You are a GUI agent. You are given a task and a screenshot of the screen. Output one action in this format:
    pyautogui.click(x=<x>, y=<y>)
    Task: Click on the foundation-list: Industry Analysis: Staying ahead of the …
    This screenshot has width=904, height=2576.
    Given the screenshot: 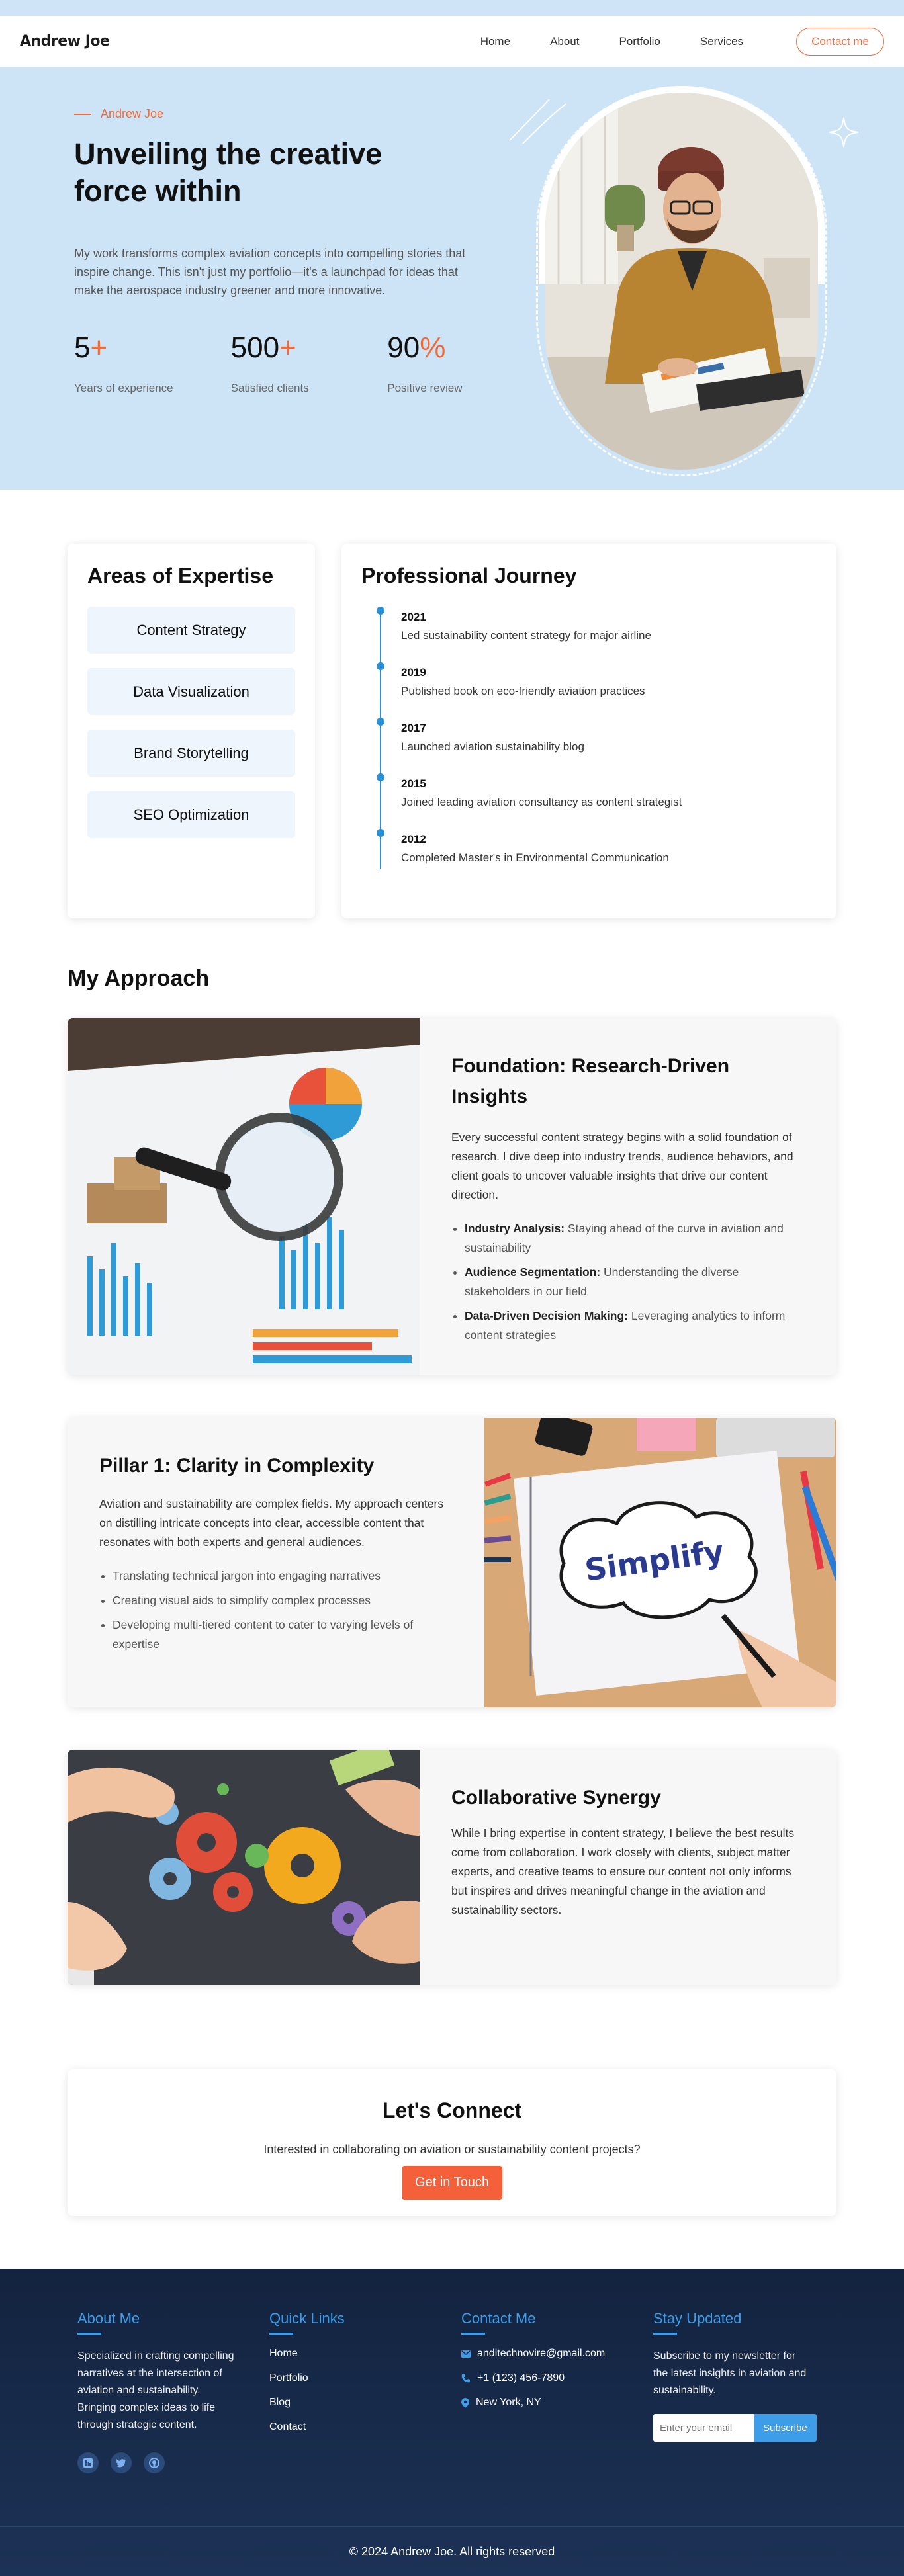 What is the action you would take?
    pyautogui.click(x=629, y=1282)
    